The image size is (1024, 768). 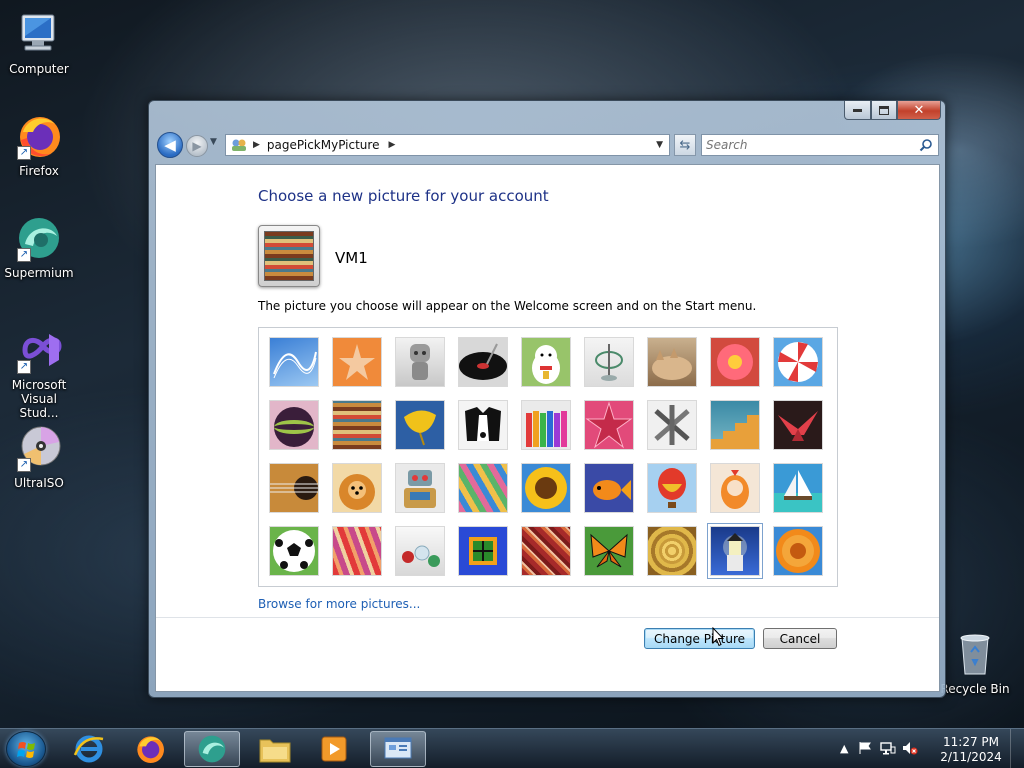 What do you see at coordinates (39, 350) in the screenshot?
I see `visual-studio-icon: ↗` at bounding box center [39, 350].